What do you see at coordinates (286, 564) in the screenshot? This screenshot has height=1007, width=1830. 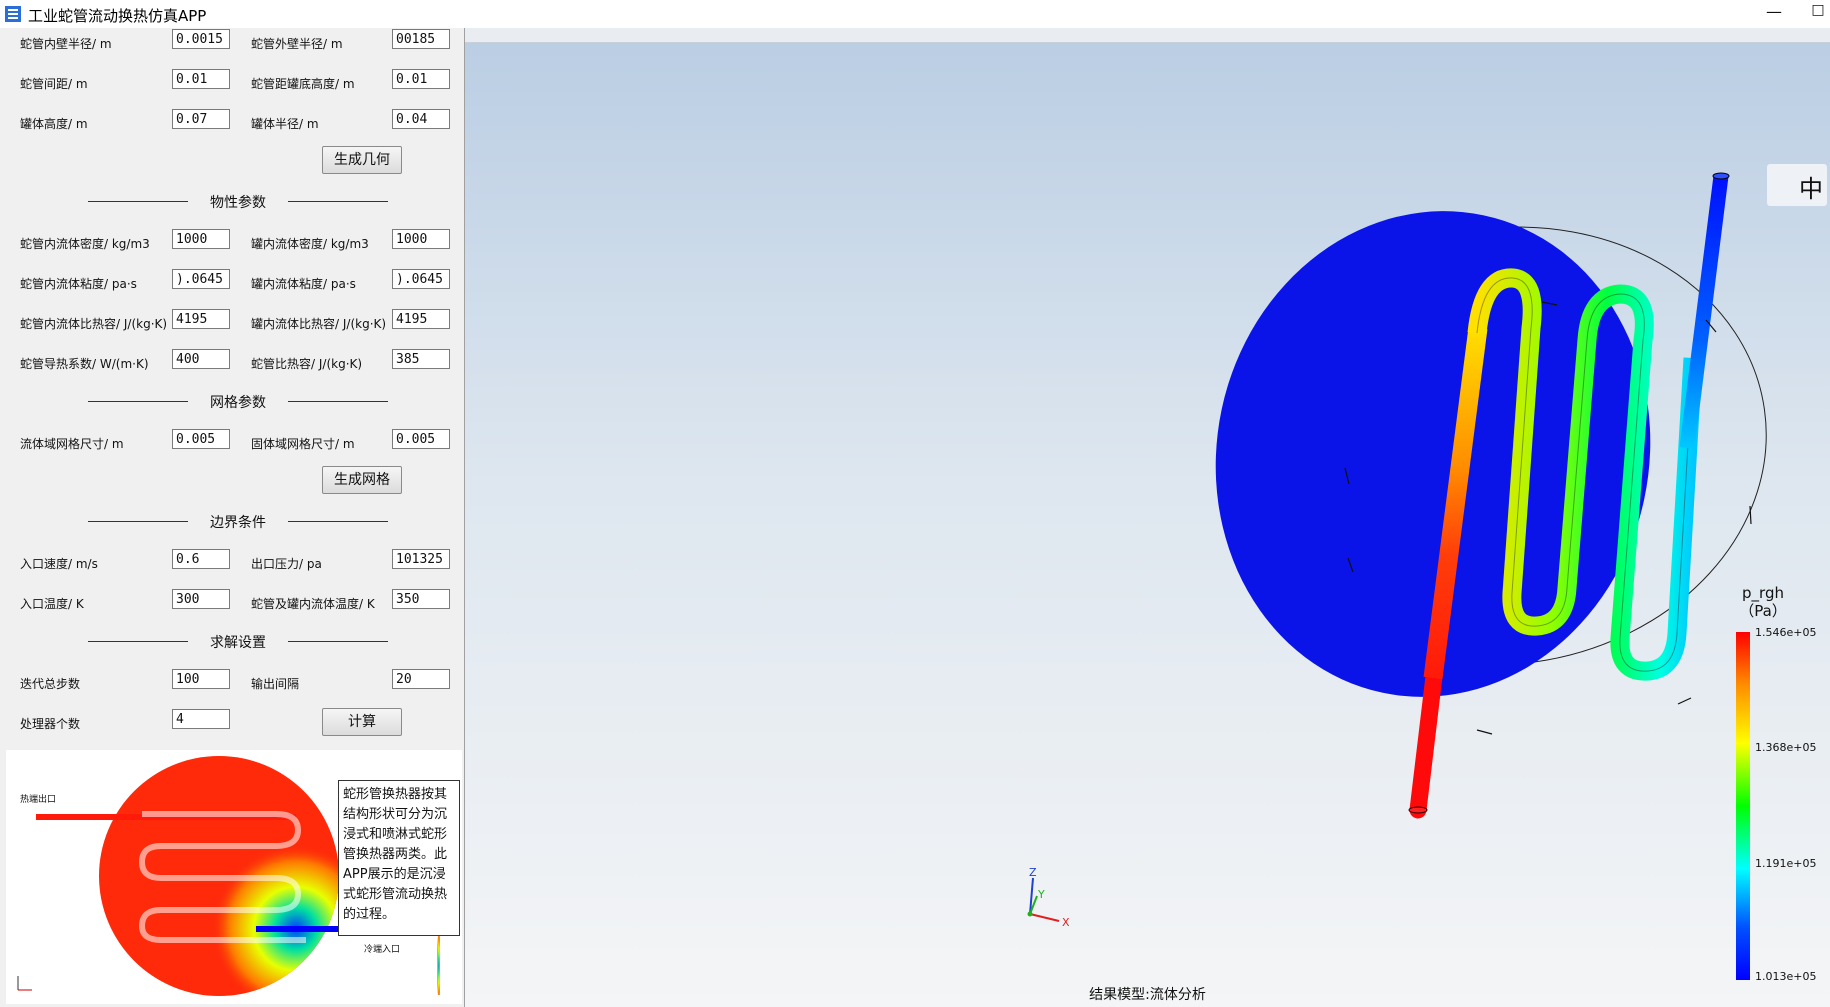 I see `outlet-pressure-label: 出口压力/ pa` at bounding box center [286, 564].